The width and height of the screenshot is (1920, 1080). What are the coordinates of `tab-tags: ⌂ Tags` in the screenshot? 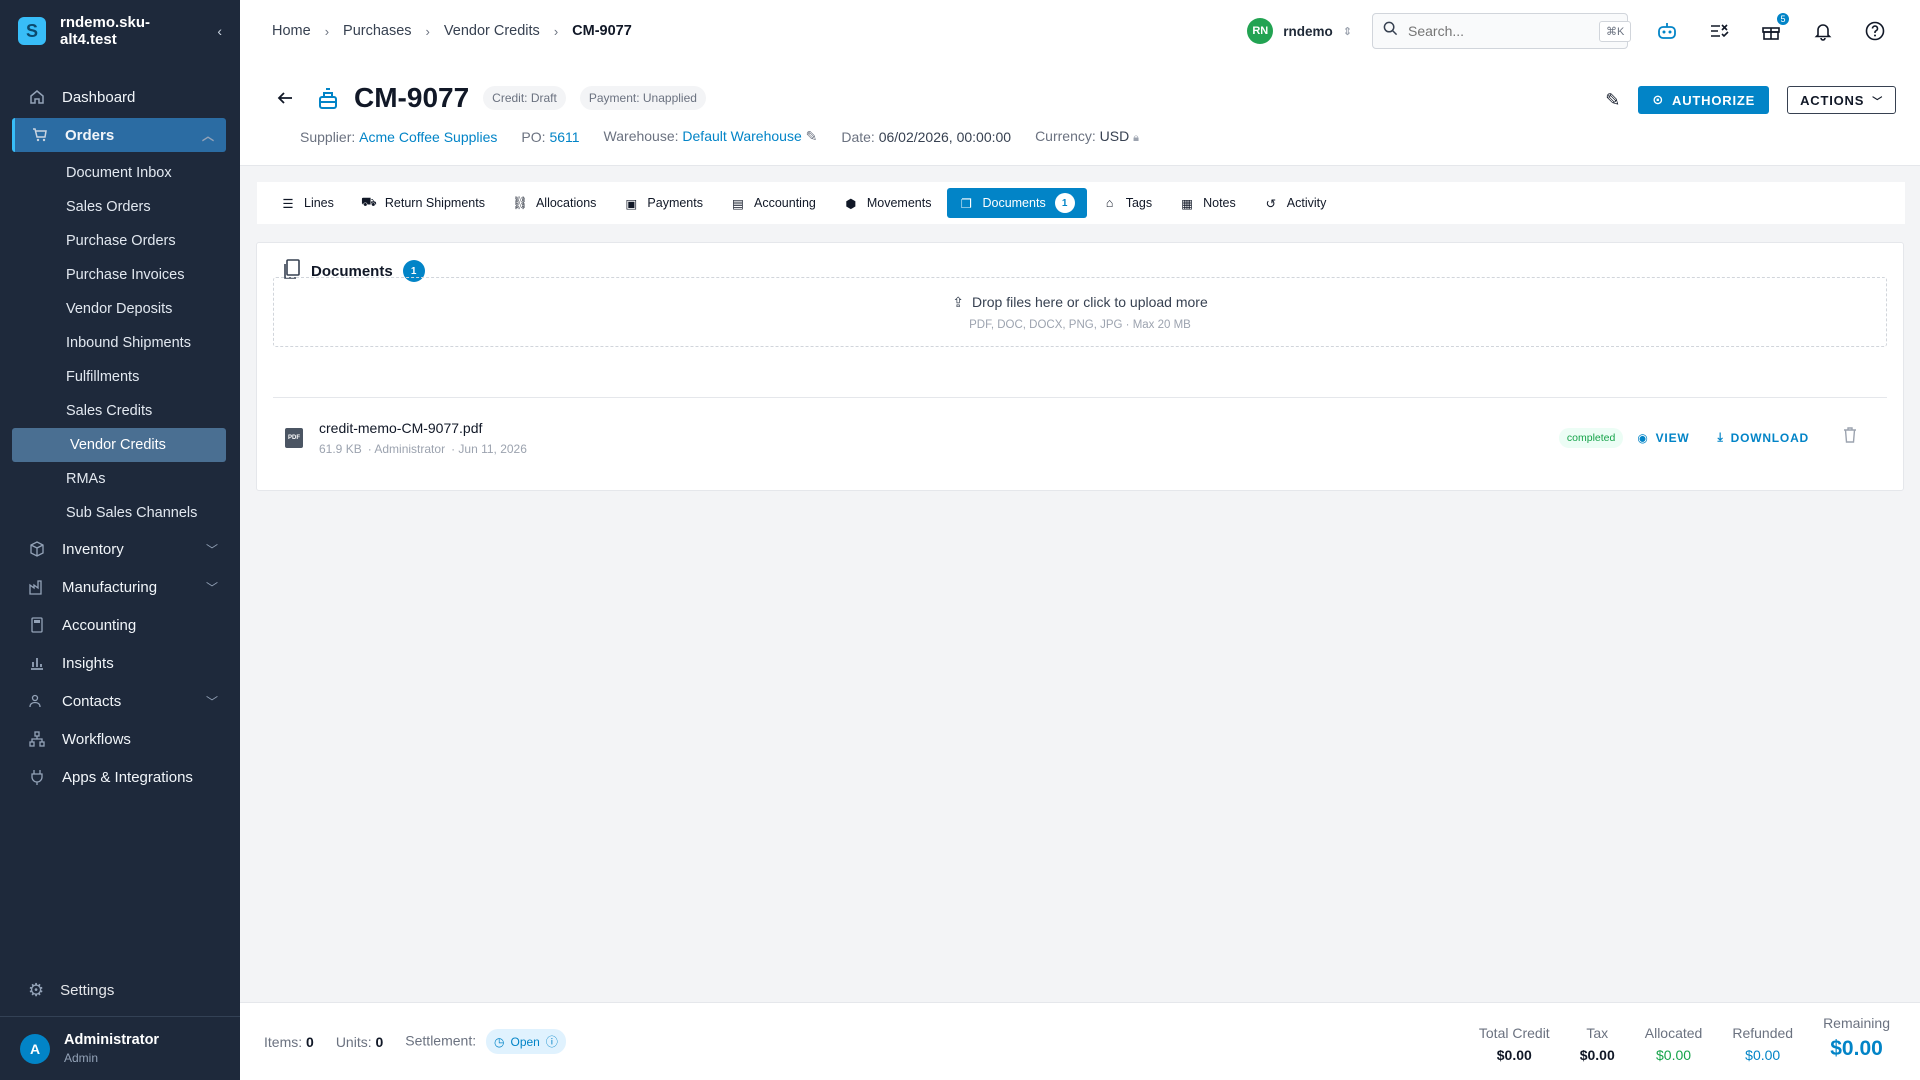 It's located at (1127, 203).